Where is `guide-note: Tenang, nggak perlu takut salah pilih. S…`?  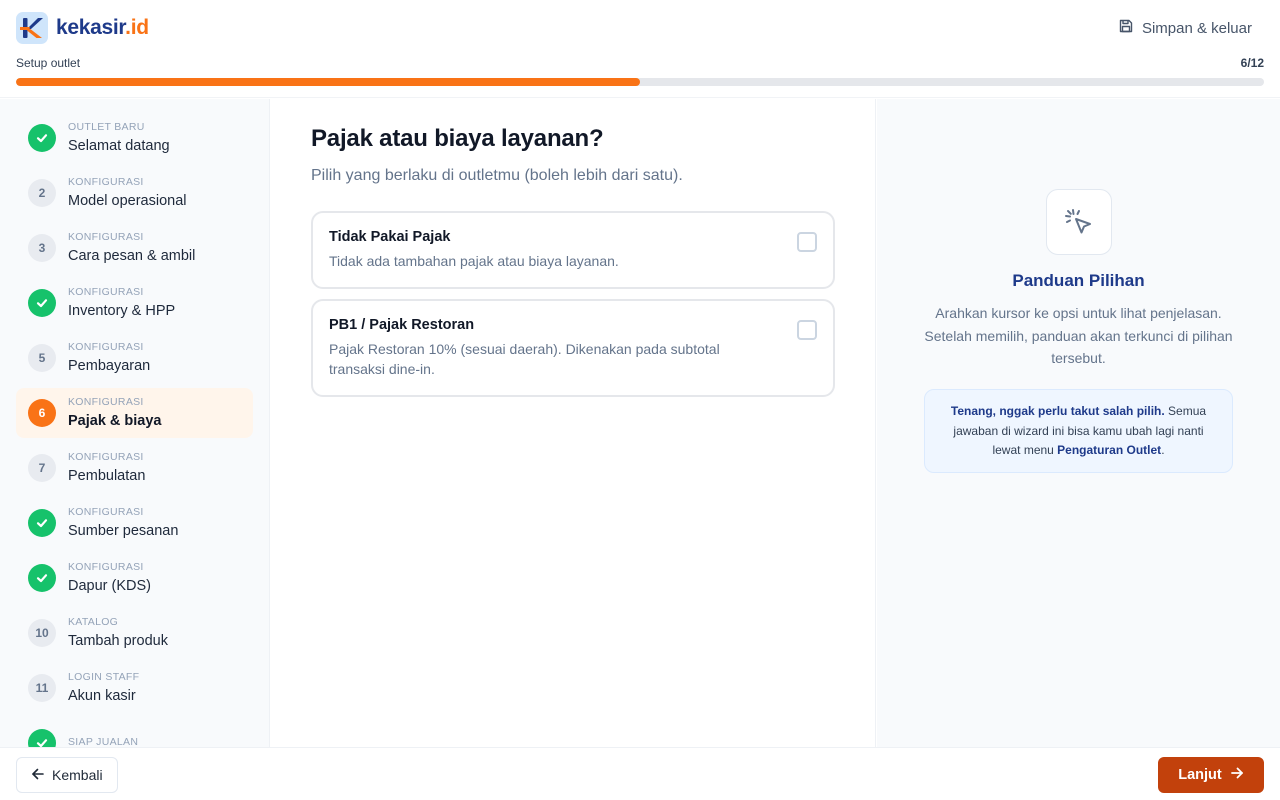
guide-note: Tenang, nggak perlu takut salah pilih. S… is located at coordinates (1078, 431).